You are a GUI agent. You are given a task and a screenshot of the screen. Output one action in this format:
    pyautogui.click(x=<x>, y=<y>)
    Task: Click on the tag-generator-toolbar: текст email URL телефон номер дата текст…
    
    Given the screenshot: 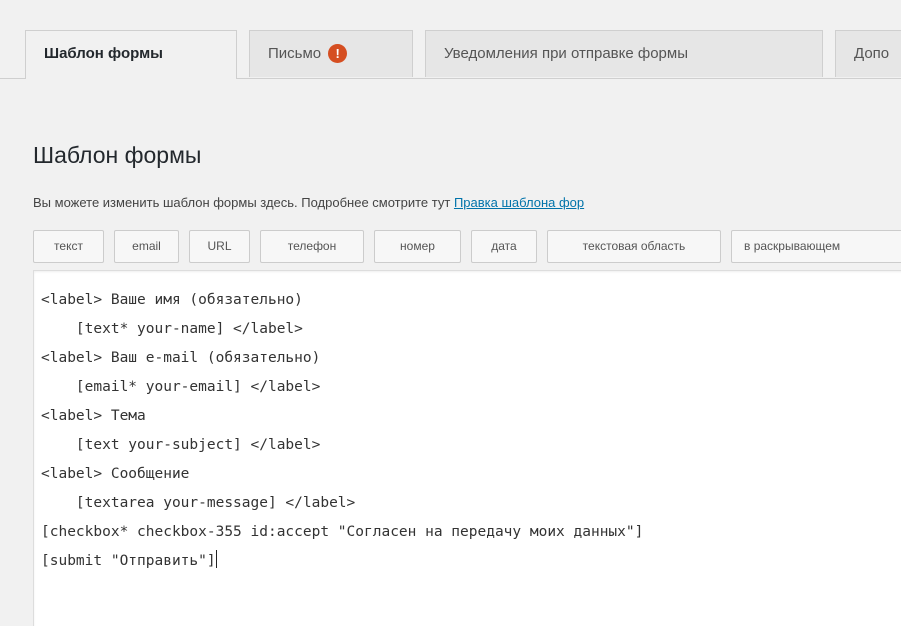 What is the action you would take?
    pyautogui.click(x=467, y=247)
    